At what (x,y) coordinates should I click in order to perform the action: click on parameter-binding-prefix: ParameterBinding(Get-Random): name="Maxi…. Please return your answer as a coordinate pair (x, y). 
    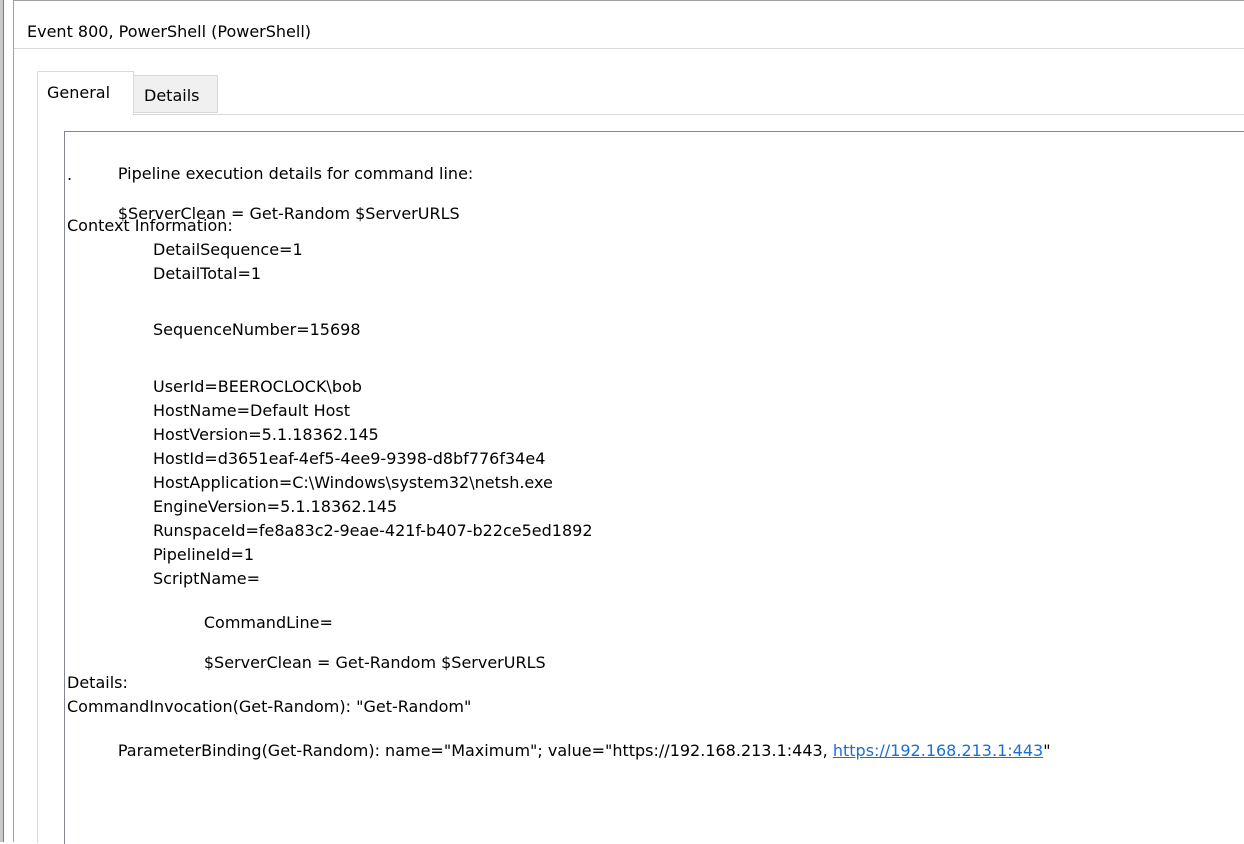
    Looking at the image, I should click on (475, 750).